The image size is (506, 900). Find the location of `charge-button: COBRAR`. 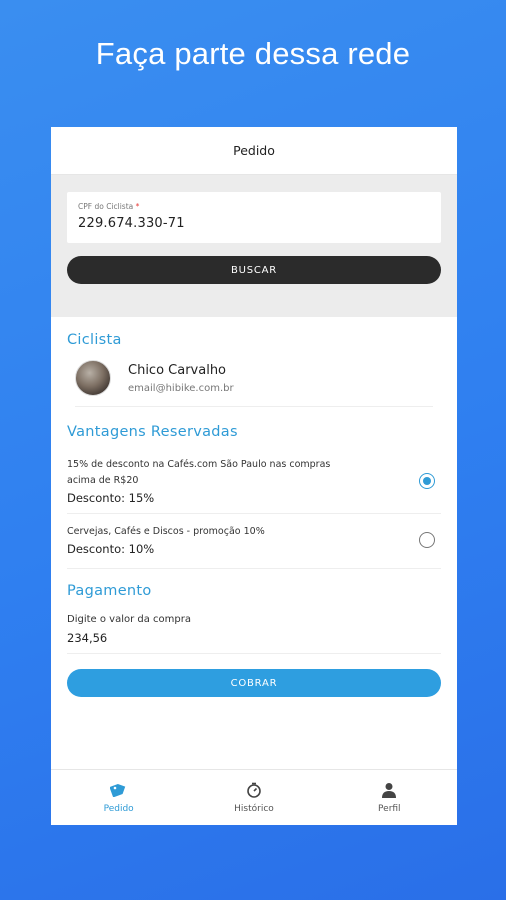

charge-button: COBRAR is located at coordinates (254, 683).